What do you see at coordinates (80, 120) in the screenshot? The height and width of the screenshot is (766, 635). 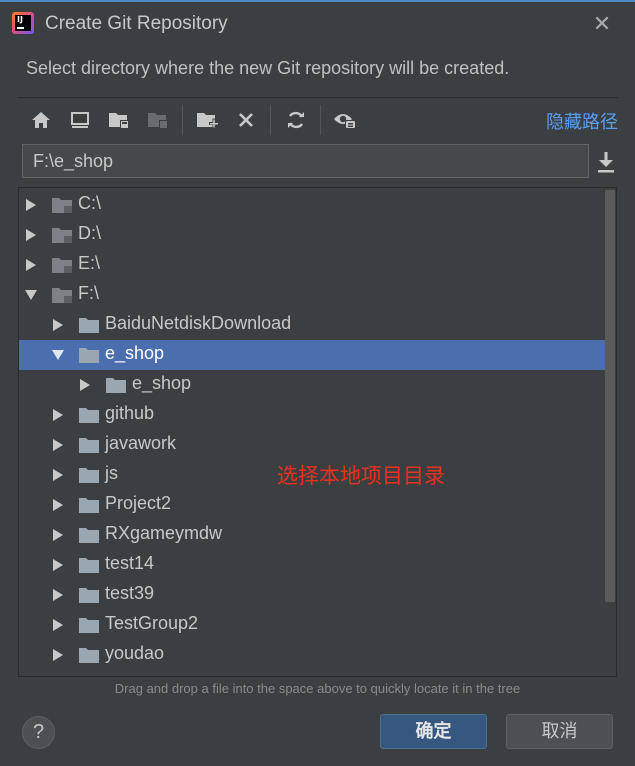 I see `desktop-icon` at bounding box center [80, 120].